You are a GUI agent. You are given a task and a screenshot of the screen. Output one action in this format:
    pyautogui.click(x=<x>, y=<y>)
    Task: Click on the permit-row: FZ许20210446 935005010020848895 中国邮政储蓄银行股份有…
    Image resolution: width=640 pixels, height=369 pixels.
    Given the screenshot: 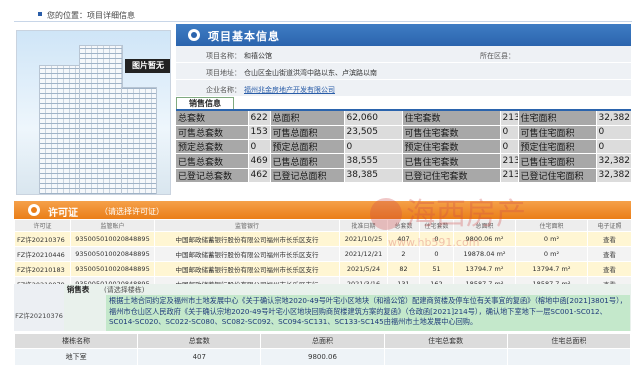 What is the action you would take?
    pyautogui.click(x=323, y=254)
    